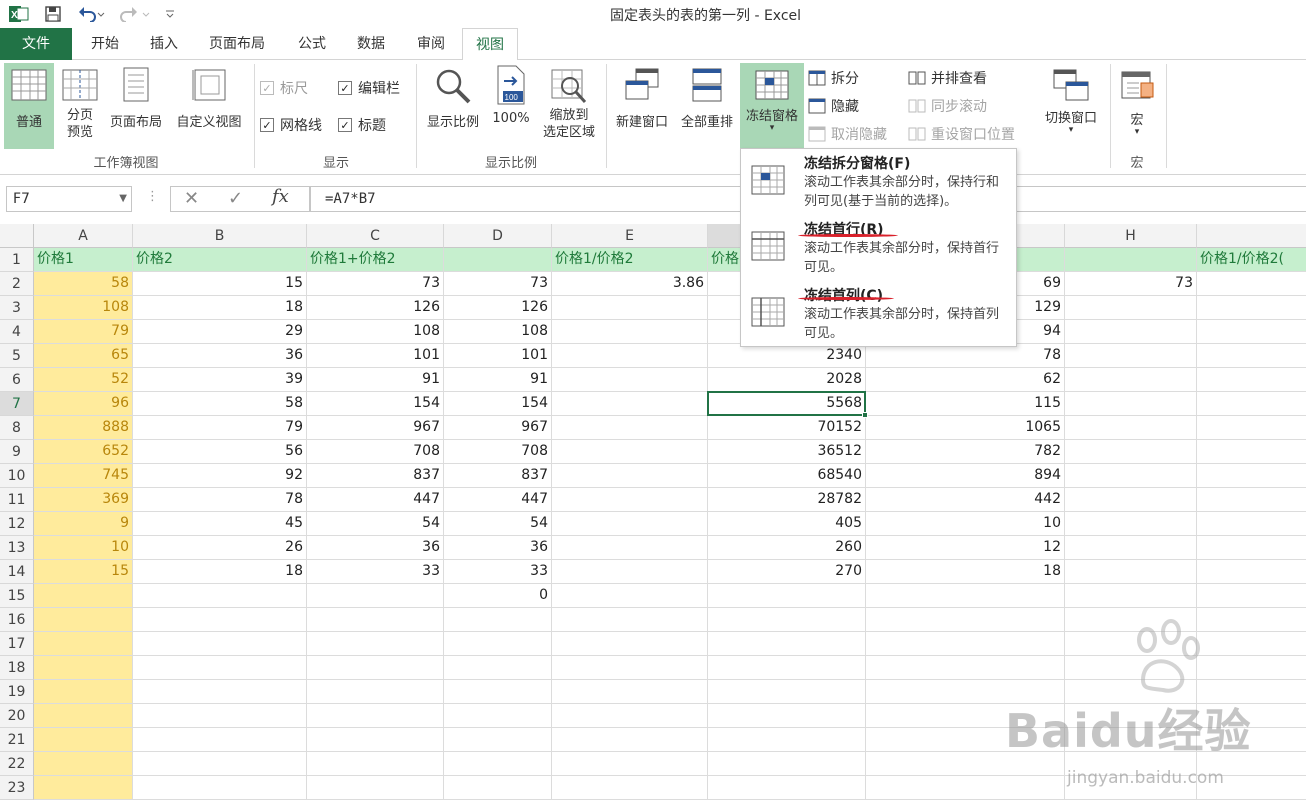  Describe the element at coordinates (965, 500) in the screenshot. I see `table-cell: 442` at that location.